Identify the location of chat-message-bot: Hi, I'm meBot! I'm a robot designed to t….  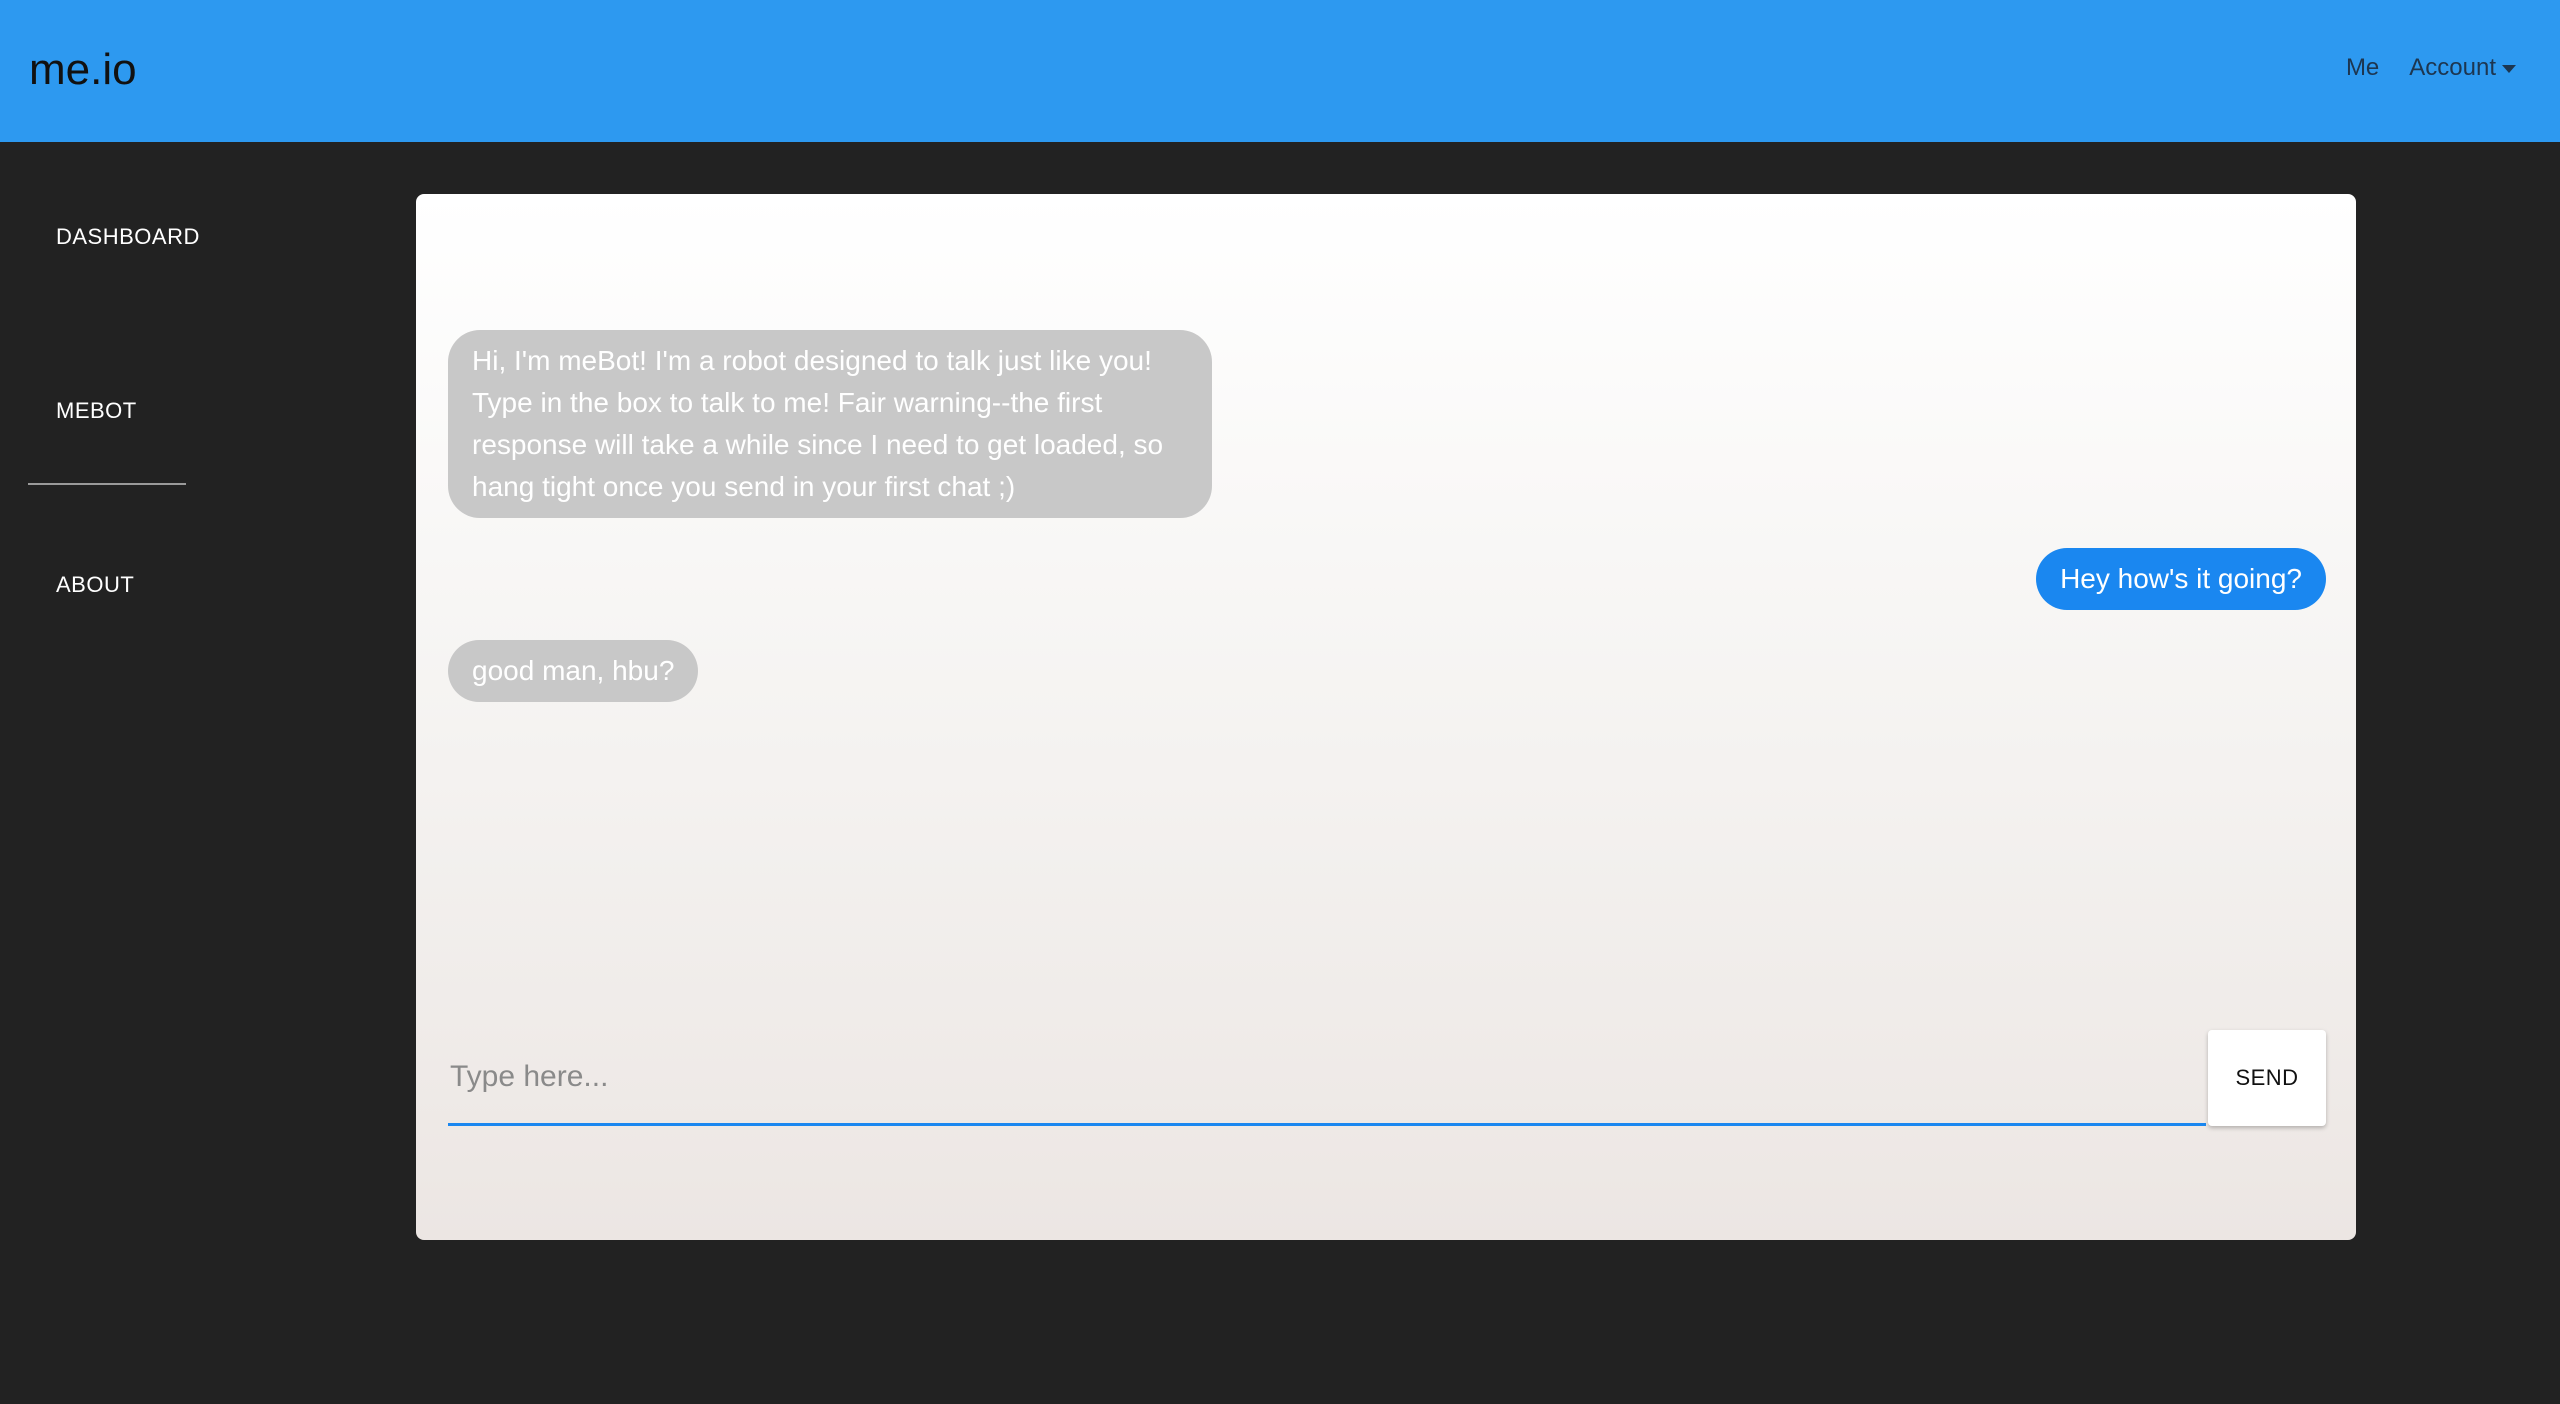
(830, 424).